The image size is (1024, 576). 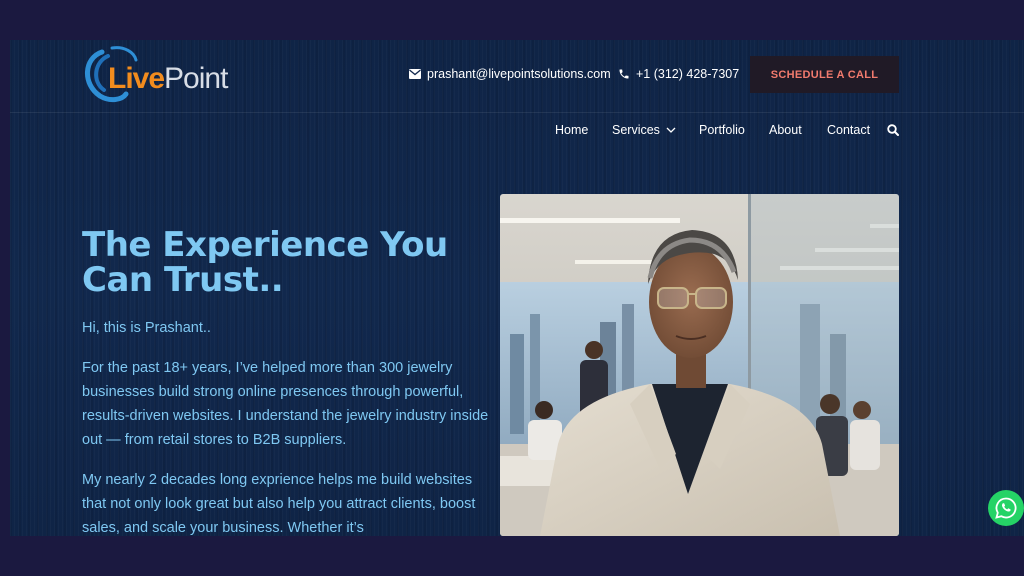 I want to click on logo-wordmark: LivePoint, so click(x=168, y=79).